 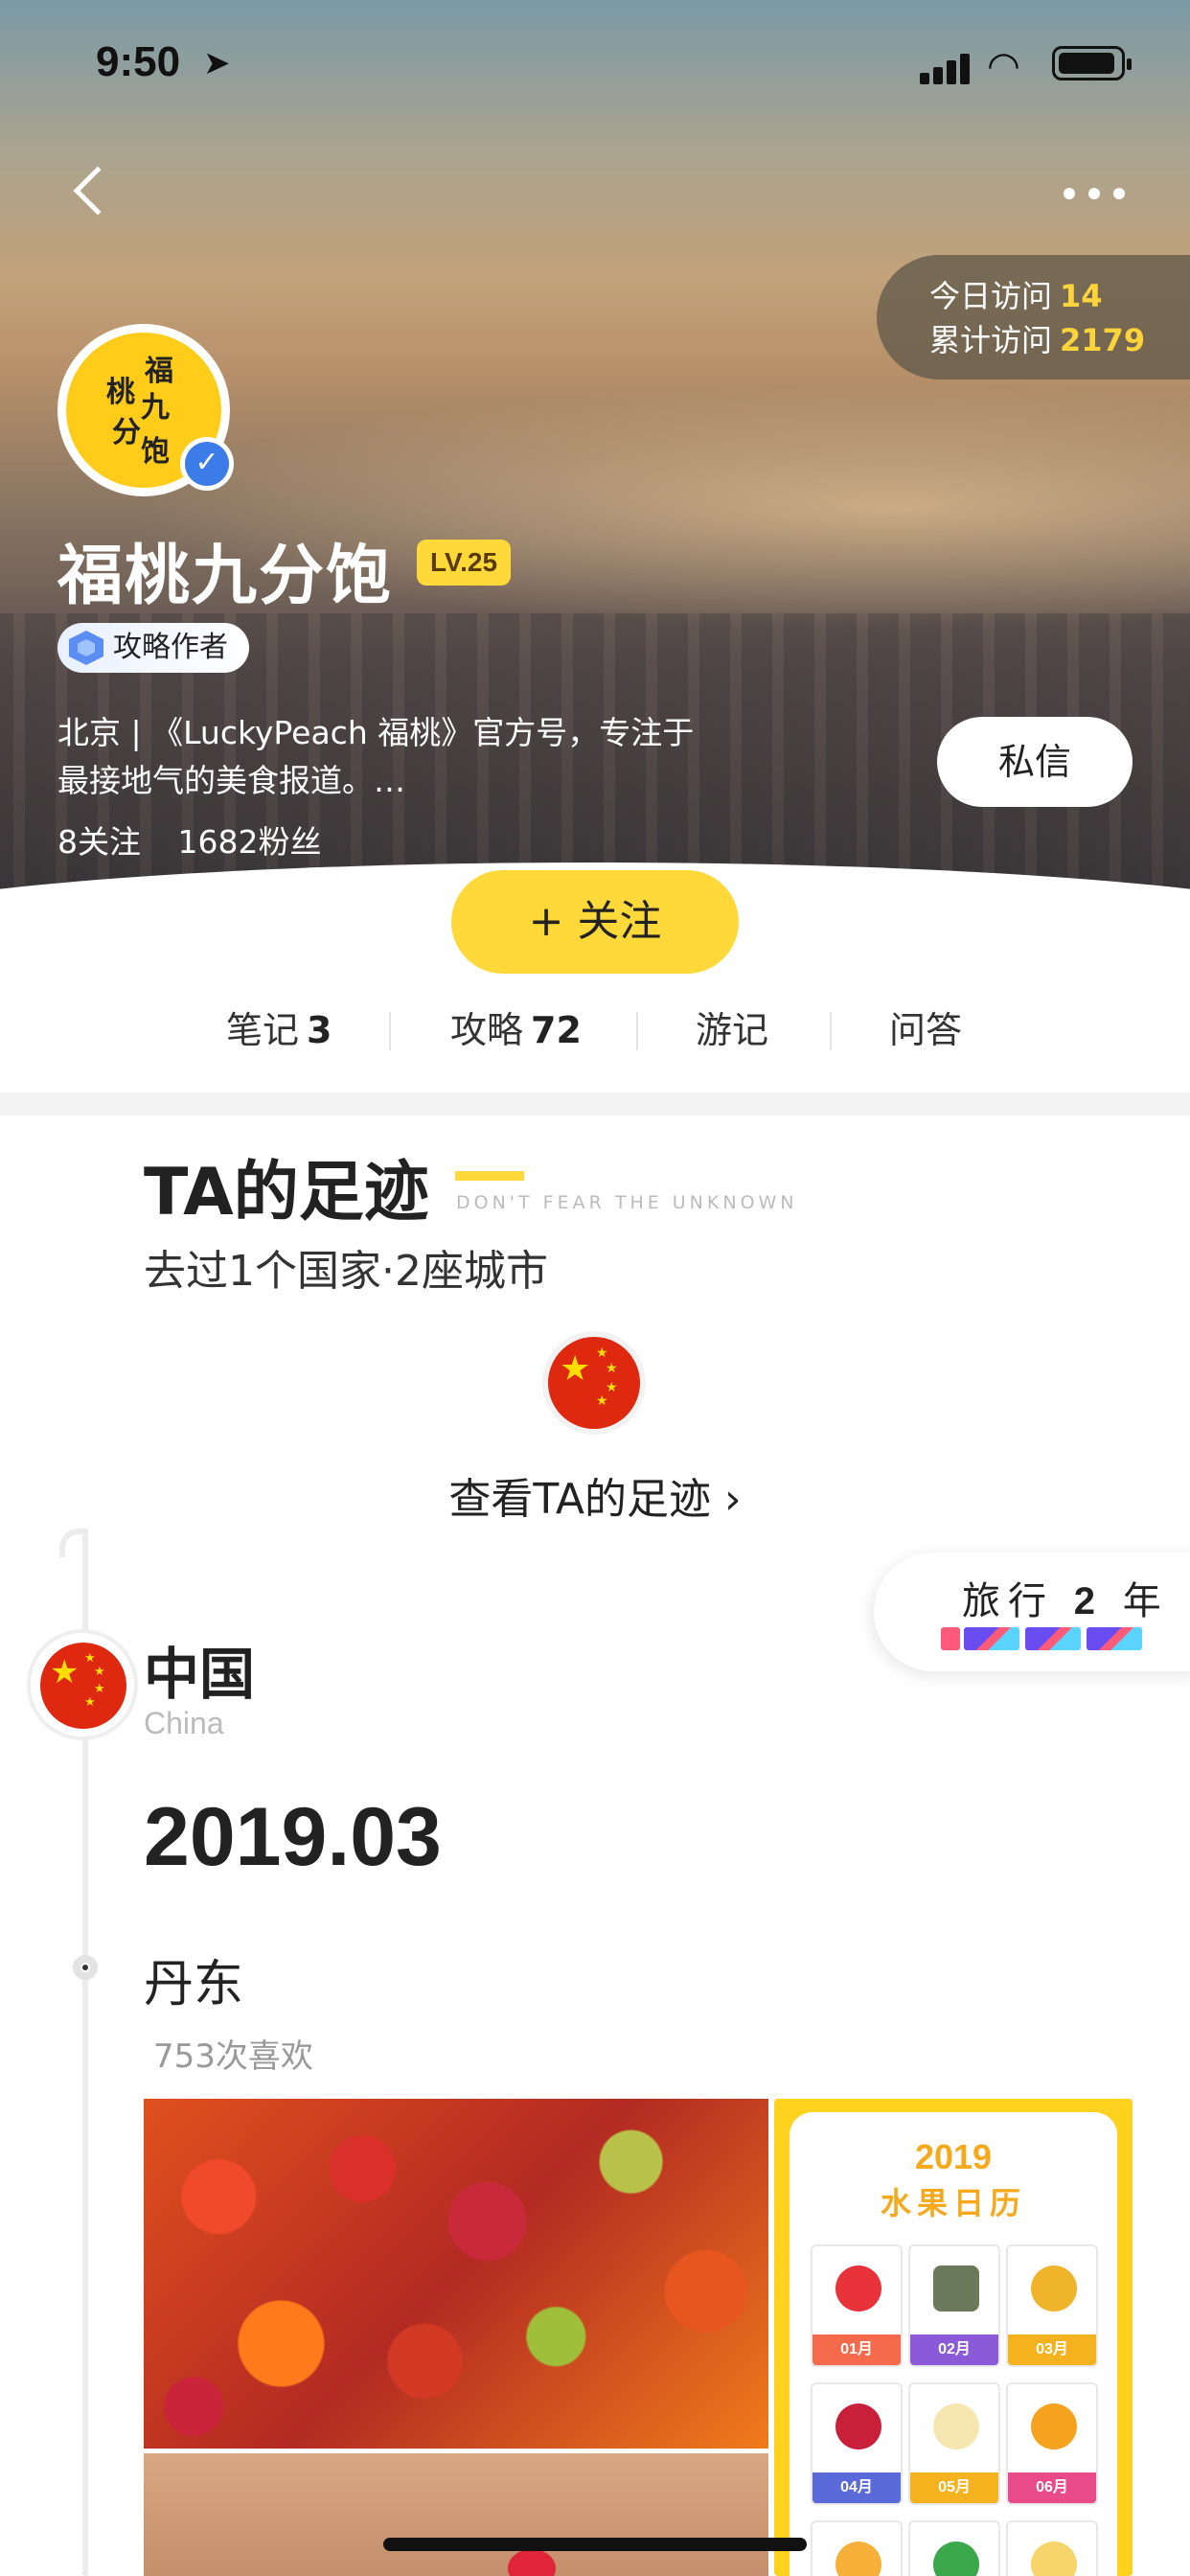 I want to click on wifi-icon: ◠, so click(x=1004, y=66).